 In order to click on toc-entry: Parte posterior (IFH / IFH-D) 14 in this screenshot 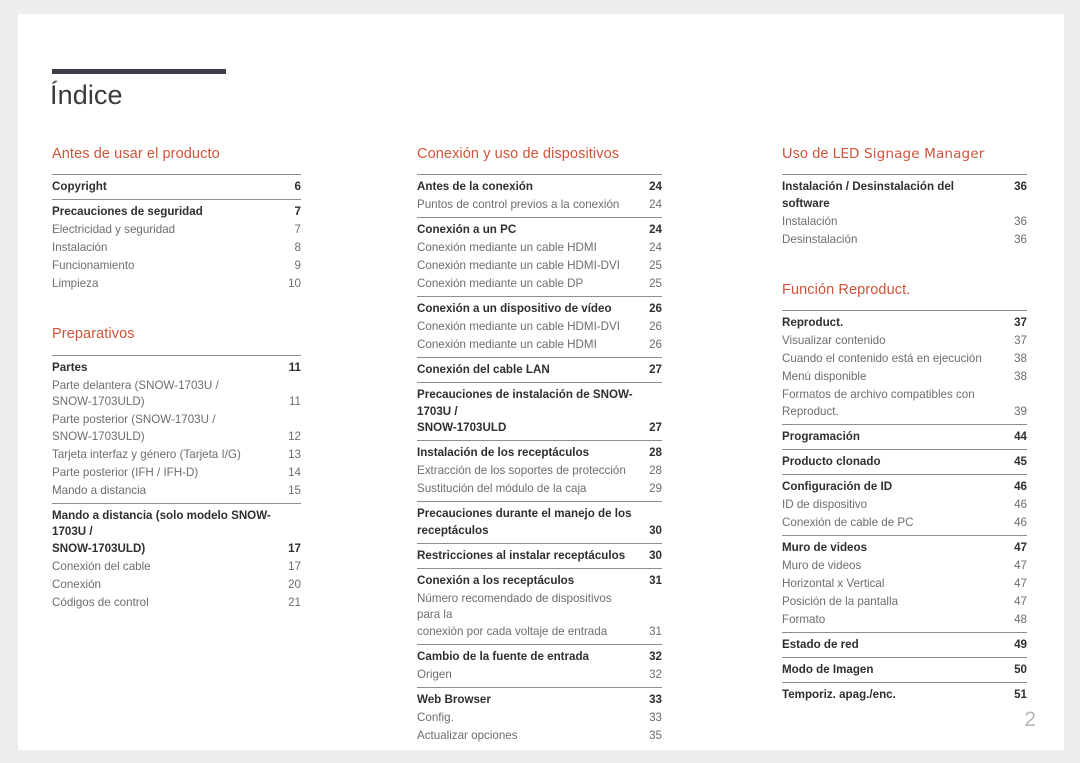, I will do `click(176, 473)`.